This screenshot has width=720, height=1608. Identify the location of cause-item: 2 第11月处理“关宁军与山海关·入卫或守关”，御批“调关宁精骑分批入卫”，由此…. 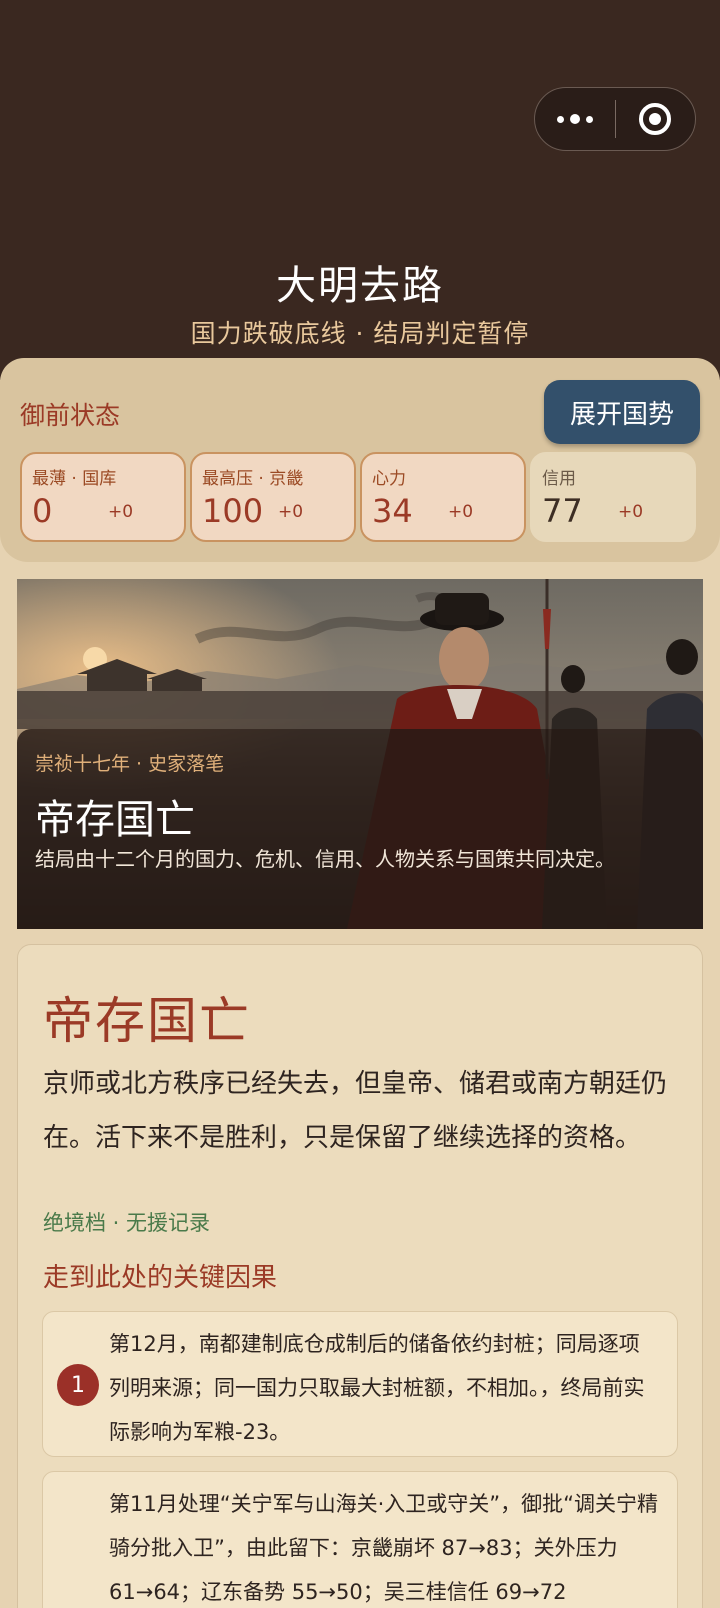
(360, 1539).